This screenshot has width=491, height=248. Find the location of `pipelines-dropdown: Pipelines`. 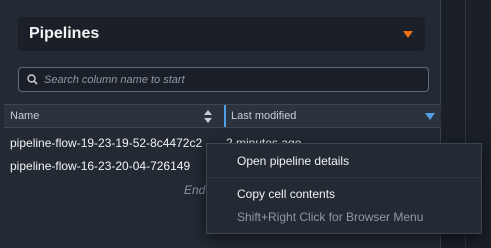

pipelines-dropdown: Pipelines is located at coordinates (221, 34).